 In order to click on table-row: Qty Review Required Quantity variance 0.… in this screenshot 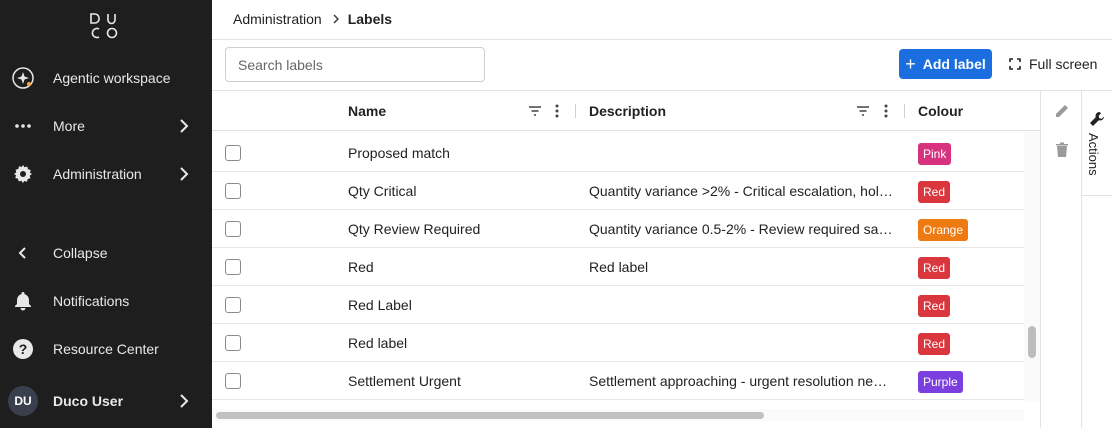, I will do `click(618, 229)`.